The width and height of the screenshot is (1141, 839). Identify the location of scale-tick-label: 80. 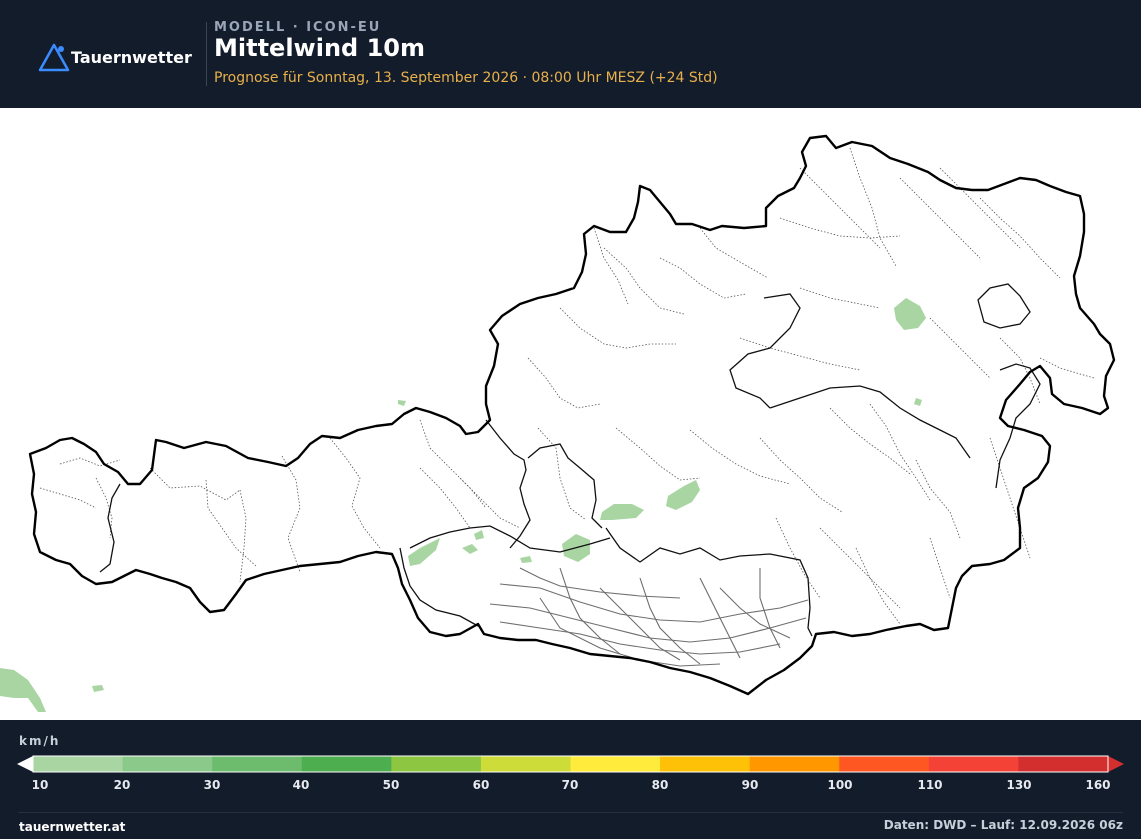
(660, 785).